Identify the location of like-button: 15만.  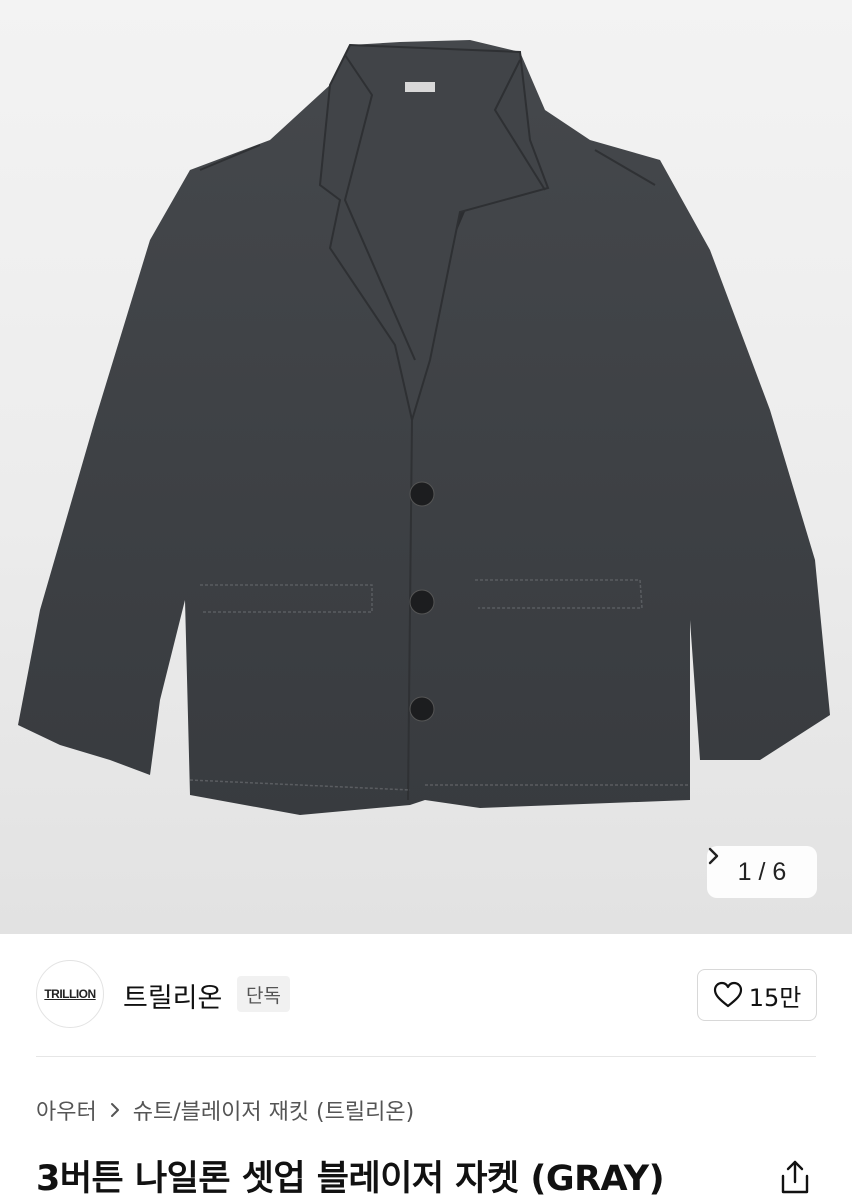
(757, 995).